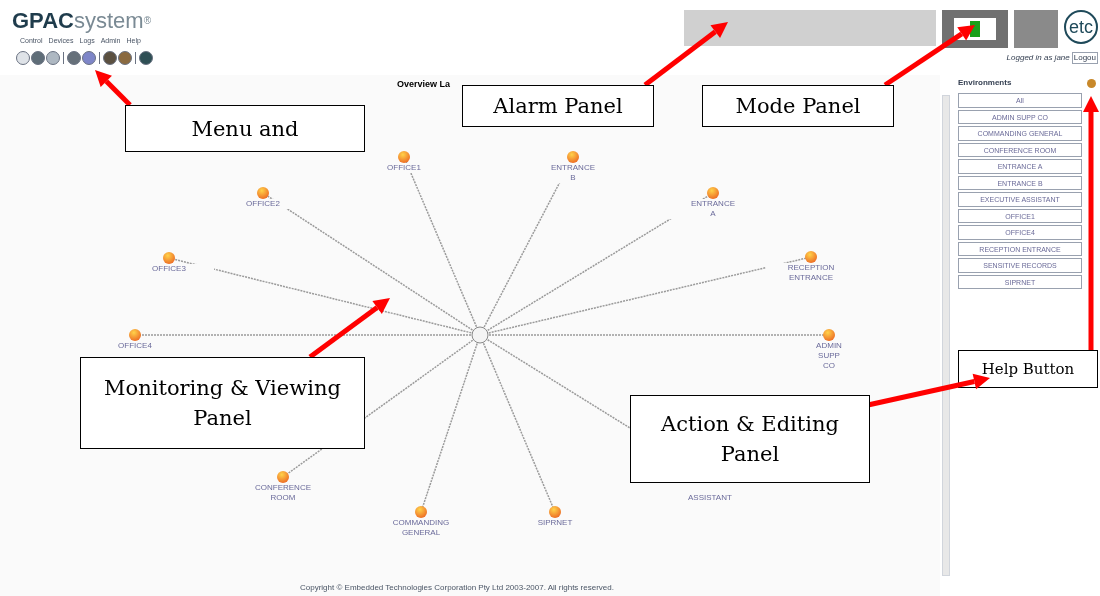  Describe the element at coordinates (798, 106) in the screenshot. I see `annotation-callout: Mode Panel` at that location.